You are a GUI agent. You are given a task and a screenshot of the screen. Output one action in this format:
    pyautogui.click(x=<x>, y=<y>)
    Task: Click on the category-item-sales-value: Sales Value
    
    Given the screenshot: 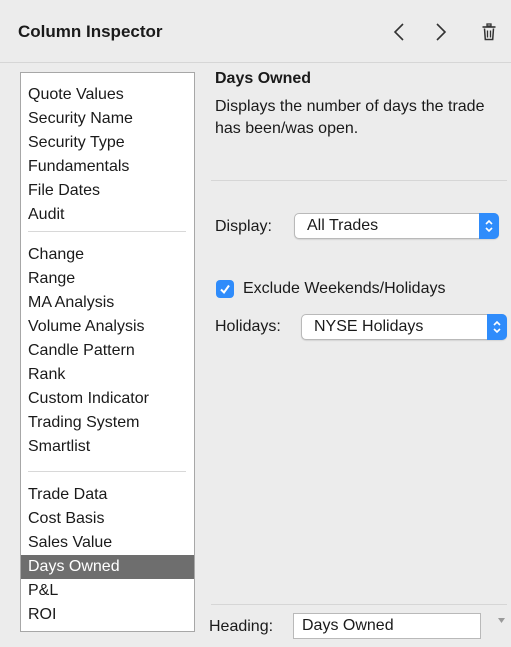 What is the action you would take?
    pyautogui.click(x=107, y=543)
    